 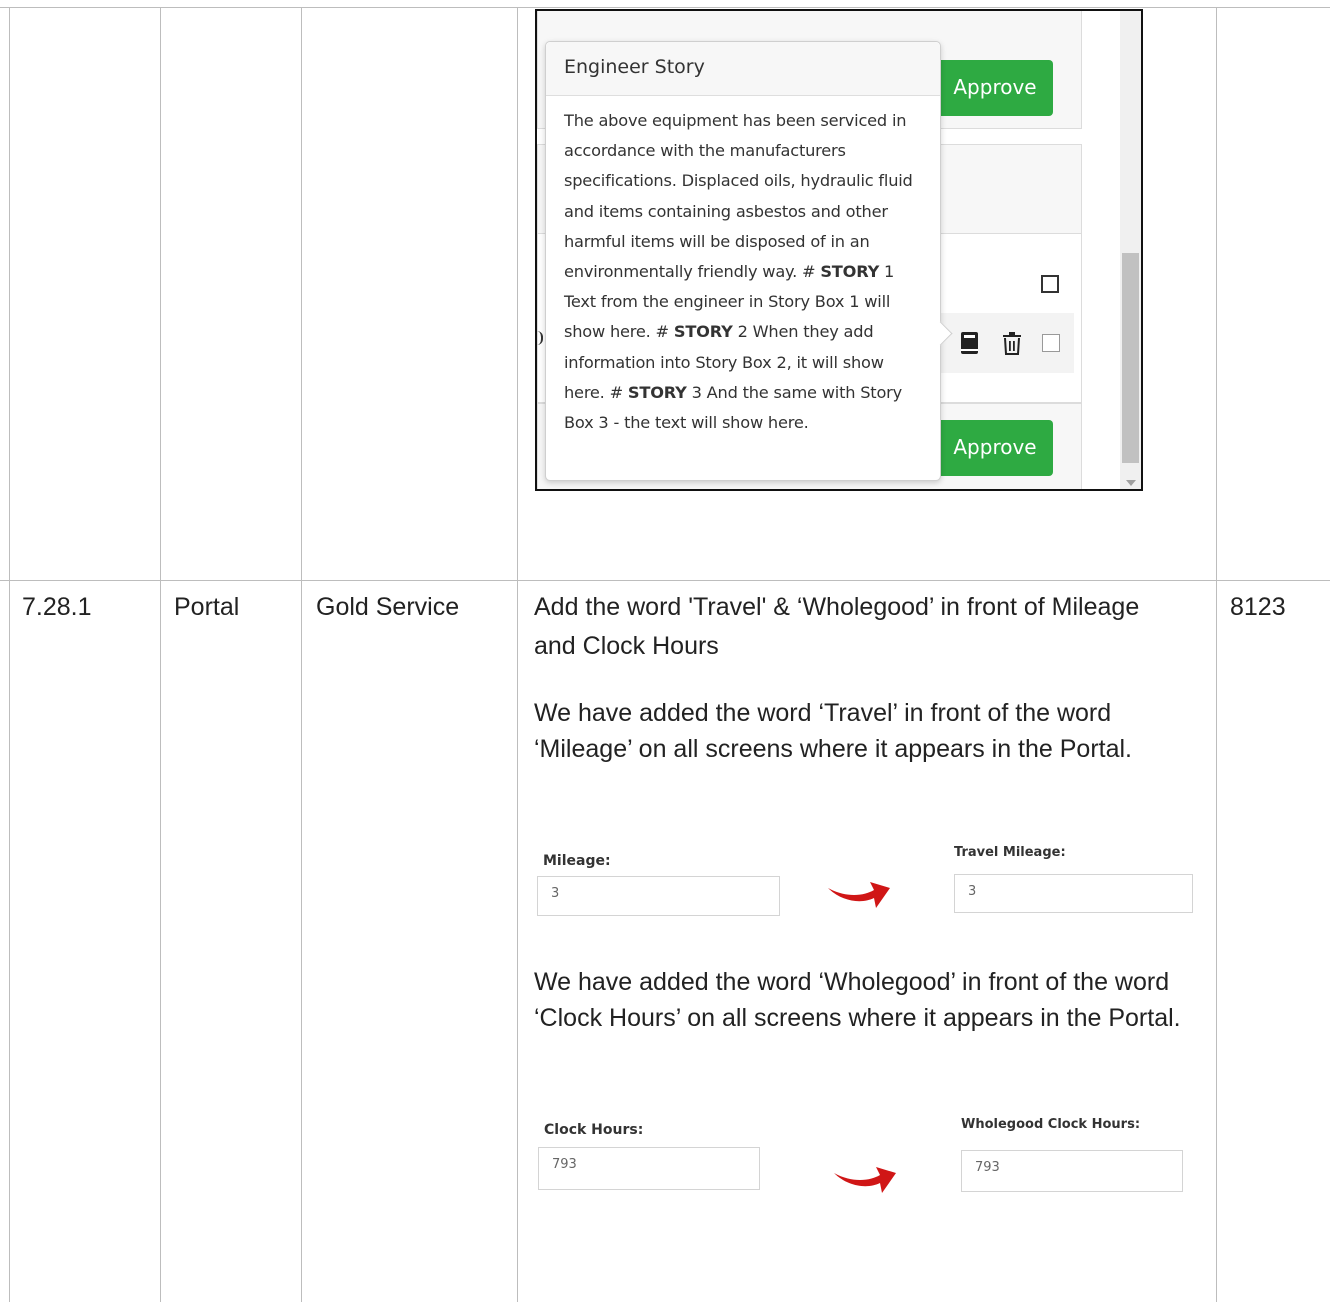 What do you see at coordinates (1012, 345) in the screenshot?
I see `trash-icon` at bounding box center [1012, 345].